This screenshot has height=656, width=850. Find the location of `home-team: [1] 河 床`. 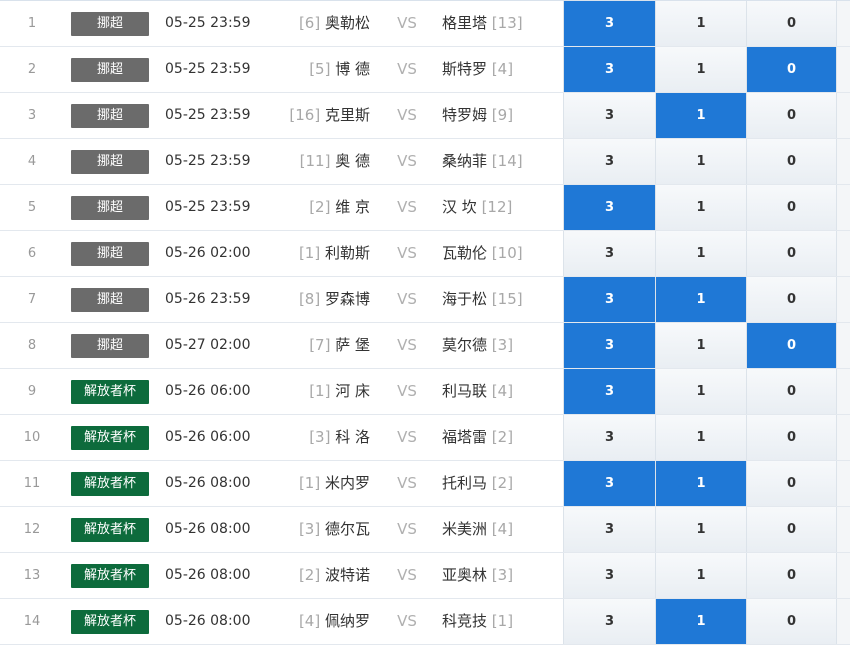

home-team: [1] 河 床 is located at coordinates (339, 391).